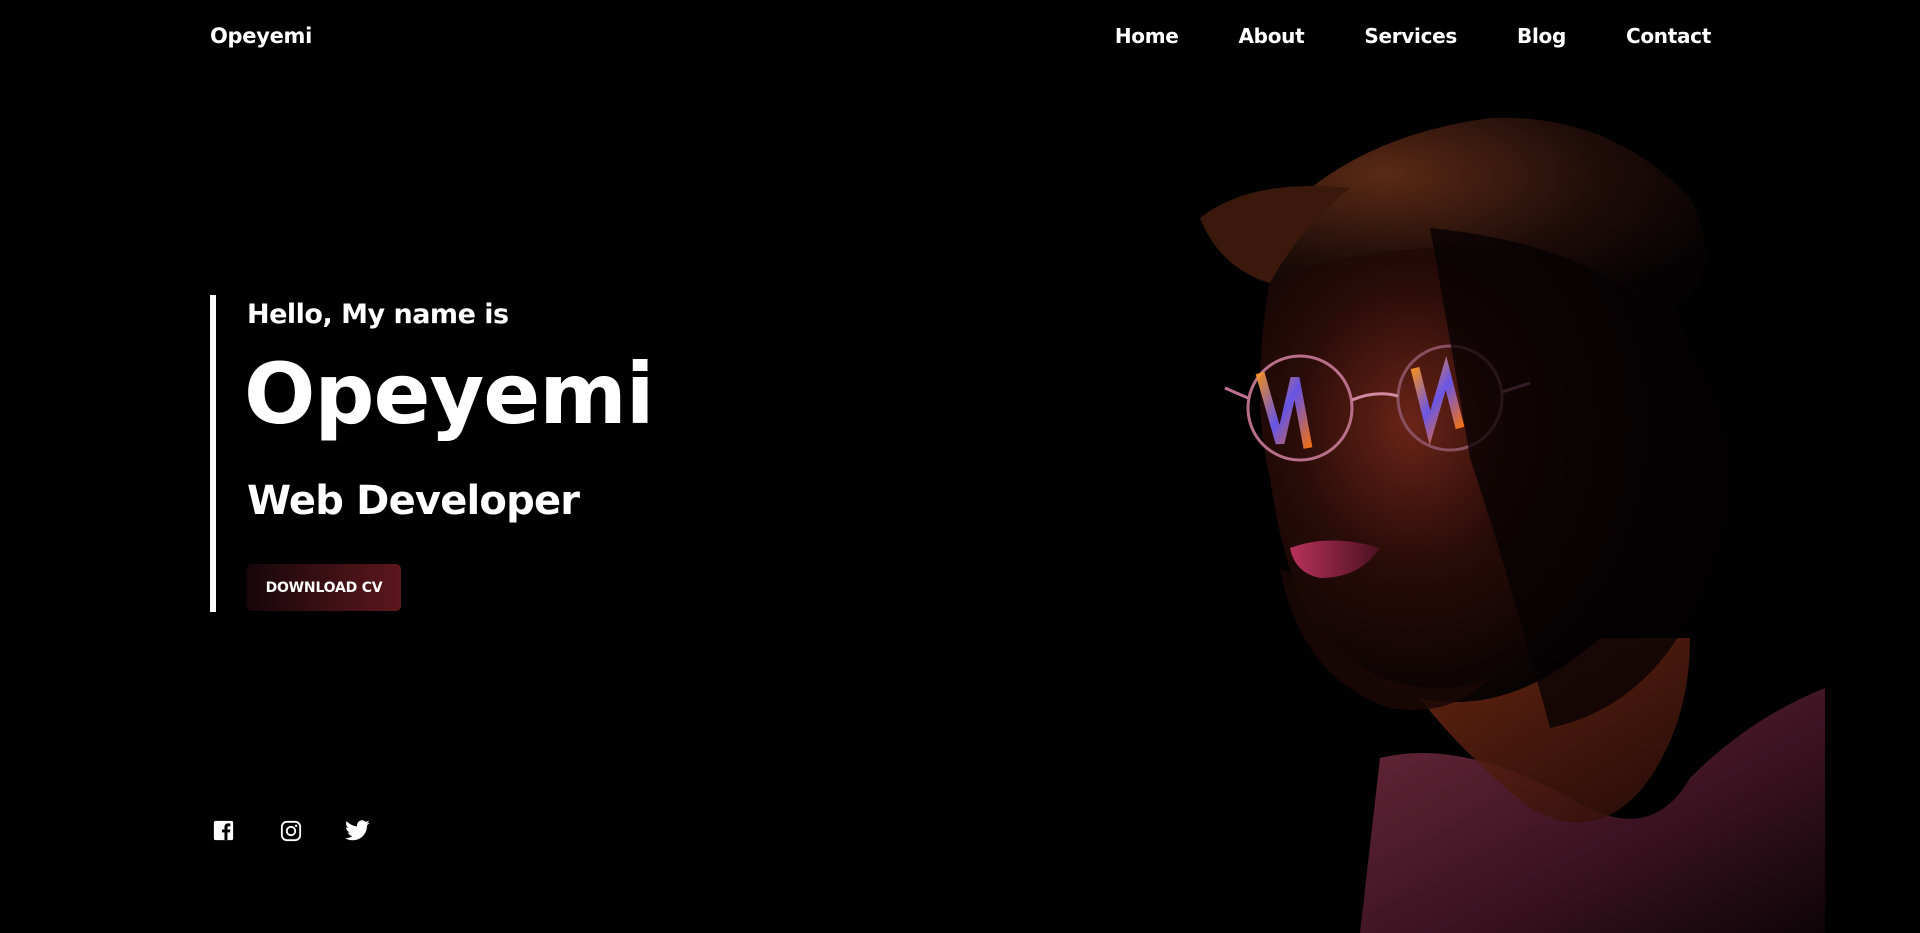 This screenshot has height=933, width=1920. I want to click on site-logo: Opeyemi, so click(261, 36).